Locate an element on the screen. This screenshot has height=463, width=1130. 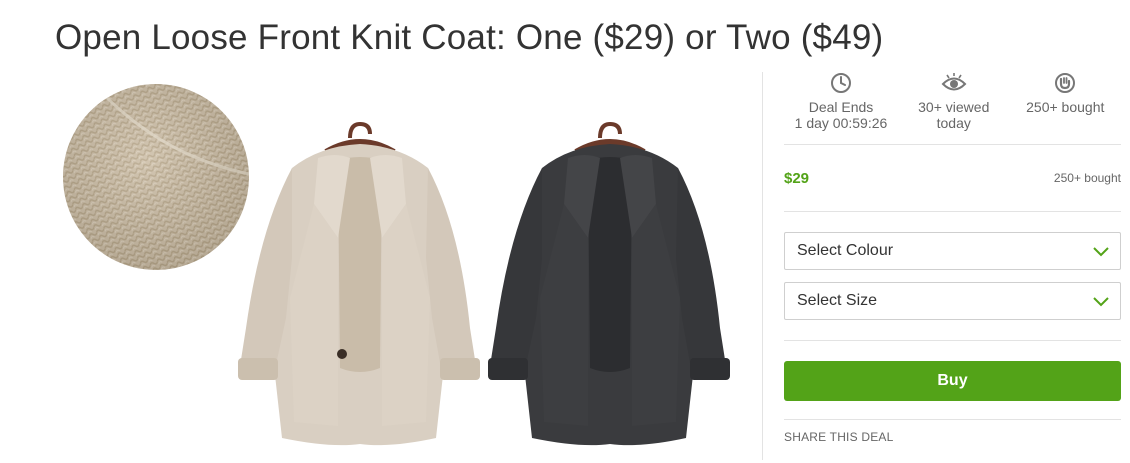
knit-swatch-image is located at coordinates (156, 177).